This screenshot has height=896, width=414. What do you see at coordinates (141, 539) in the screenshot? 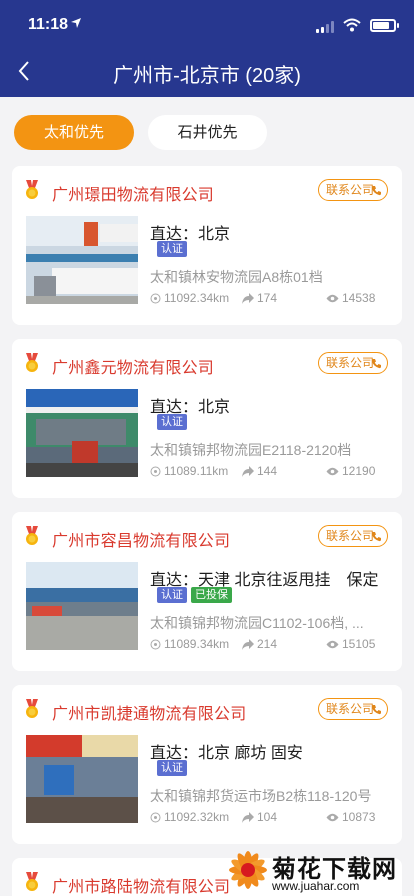
I see `company-name: 广州市容昌物流有限公司` at bounding box center [141, 539].